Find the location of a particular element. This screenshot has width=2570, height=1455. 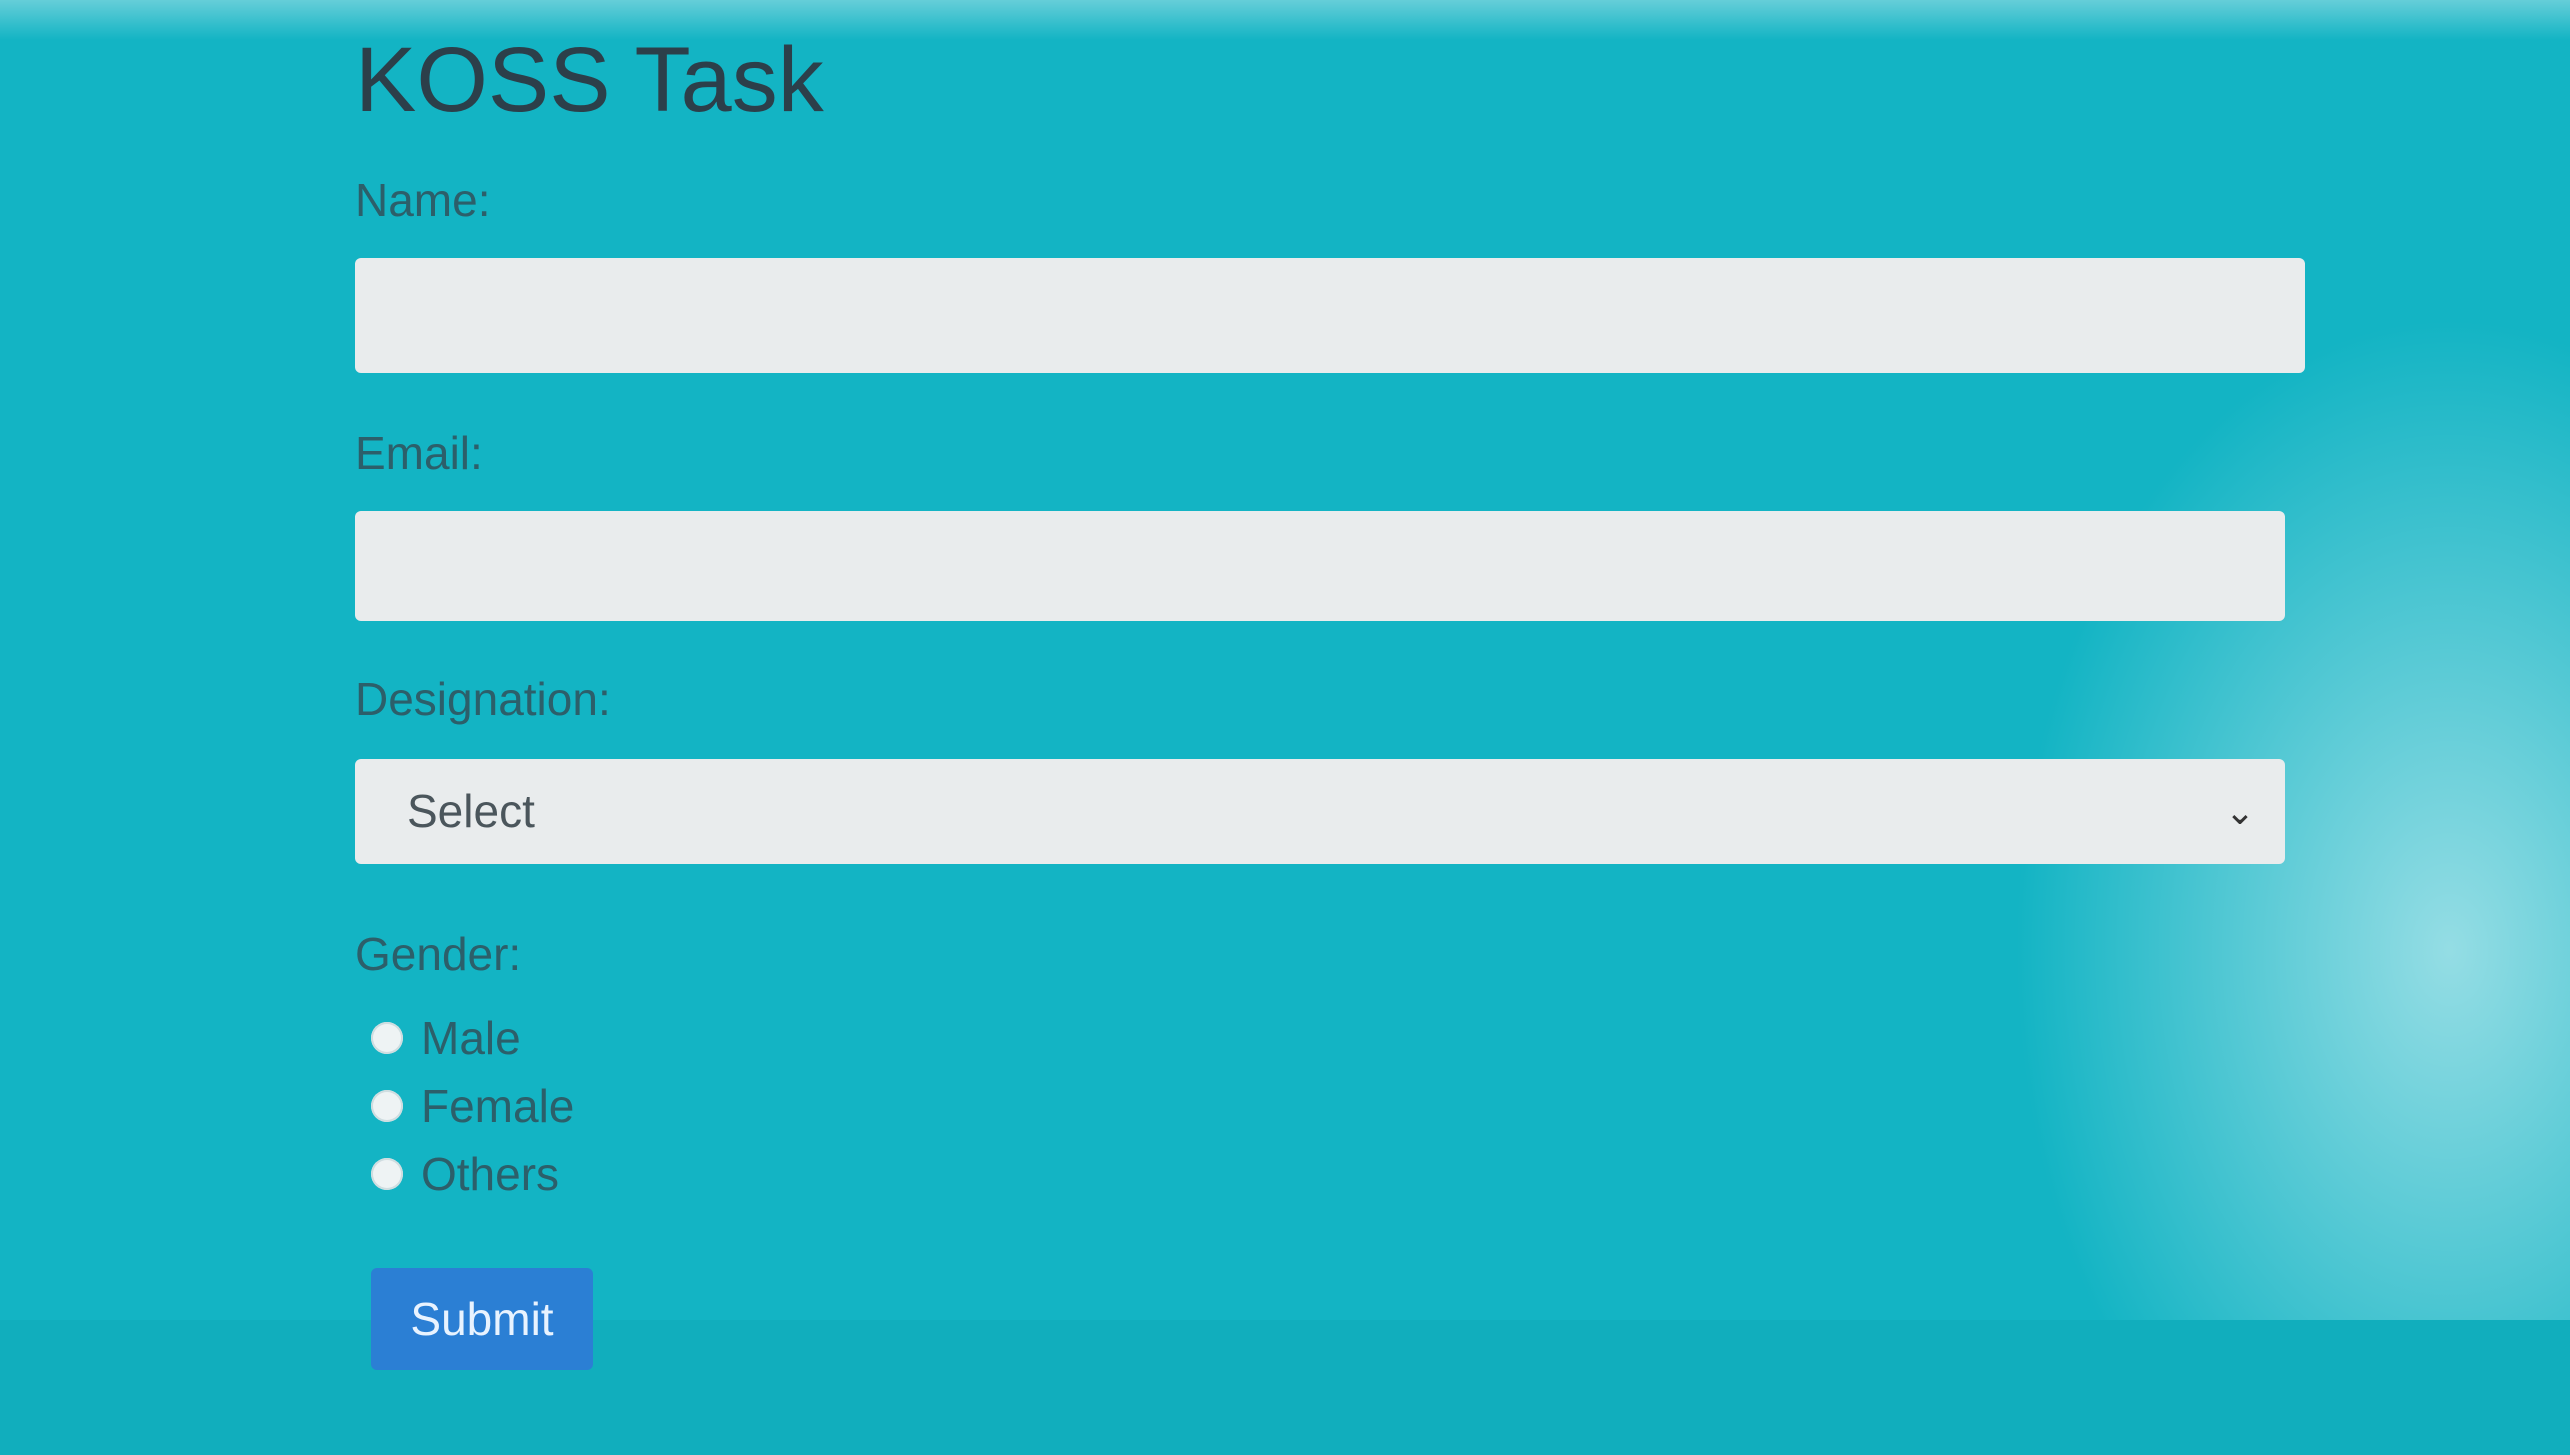

page-title: KOSS Task is located at coordinates (589, 80).